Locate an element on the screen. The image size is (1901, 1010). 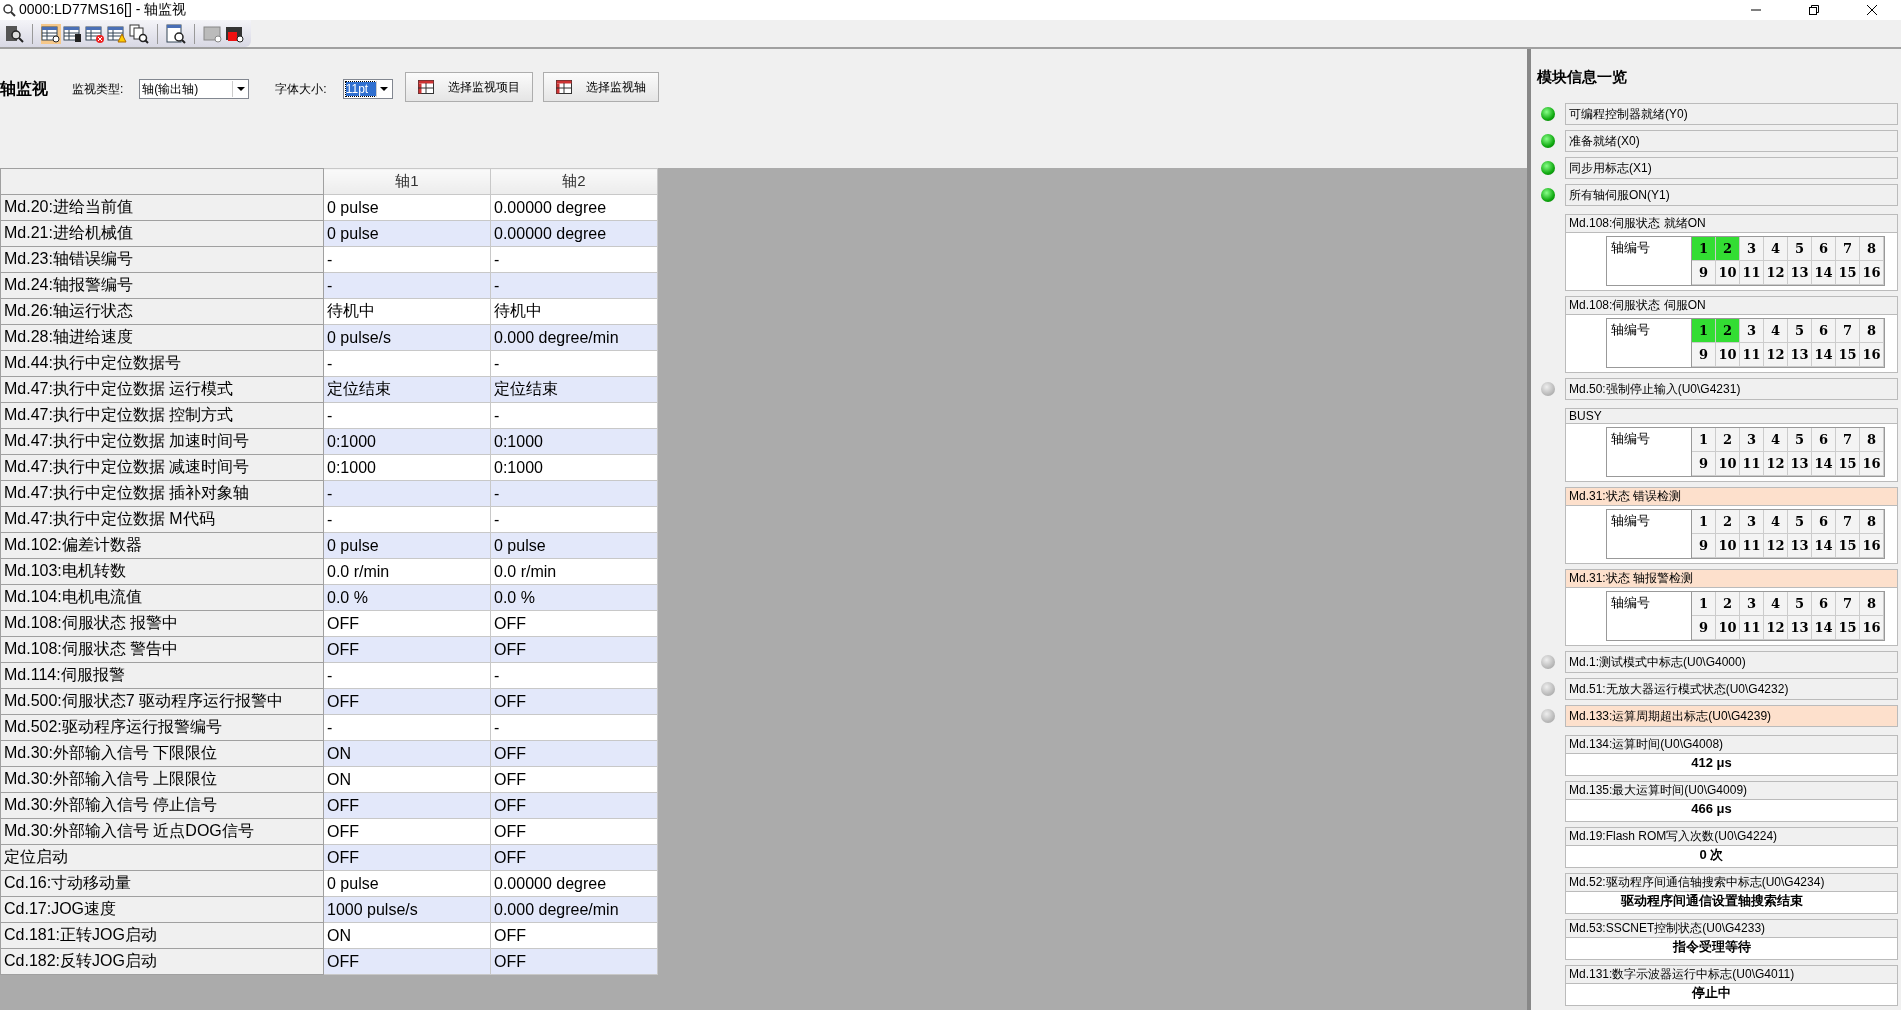
table-search-icon is located at coordinates (51, 33).